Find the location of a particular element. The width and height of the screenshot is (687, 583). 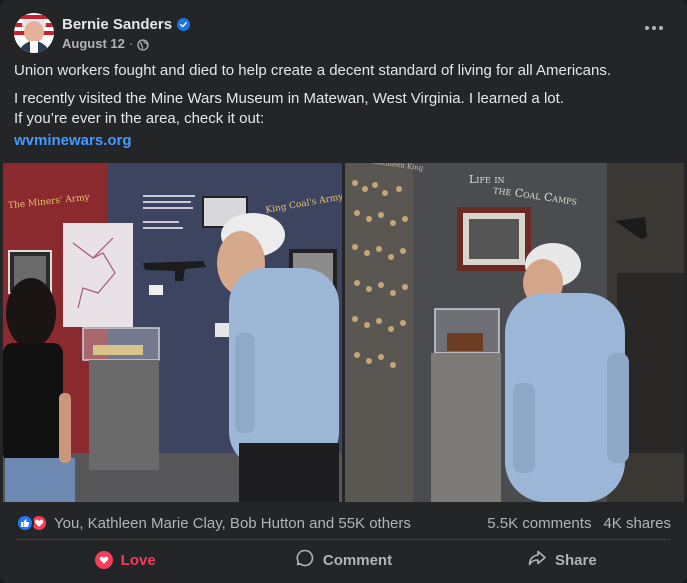

shares-count: 4K shares is located at coordinates (637, 523).